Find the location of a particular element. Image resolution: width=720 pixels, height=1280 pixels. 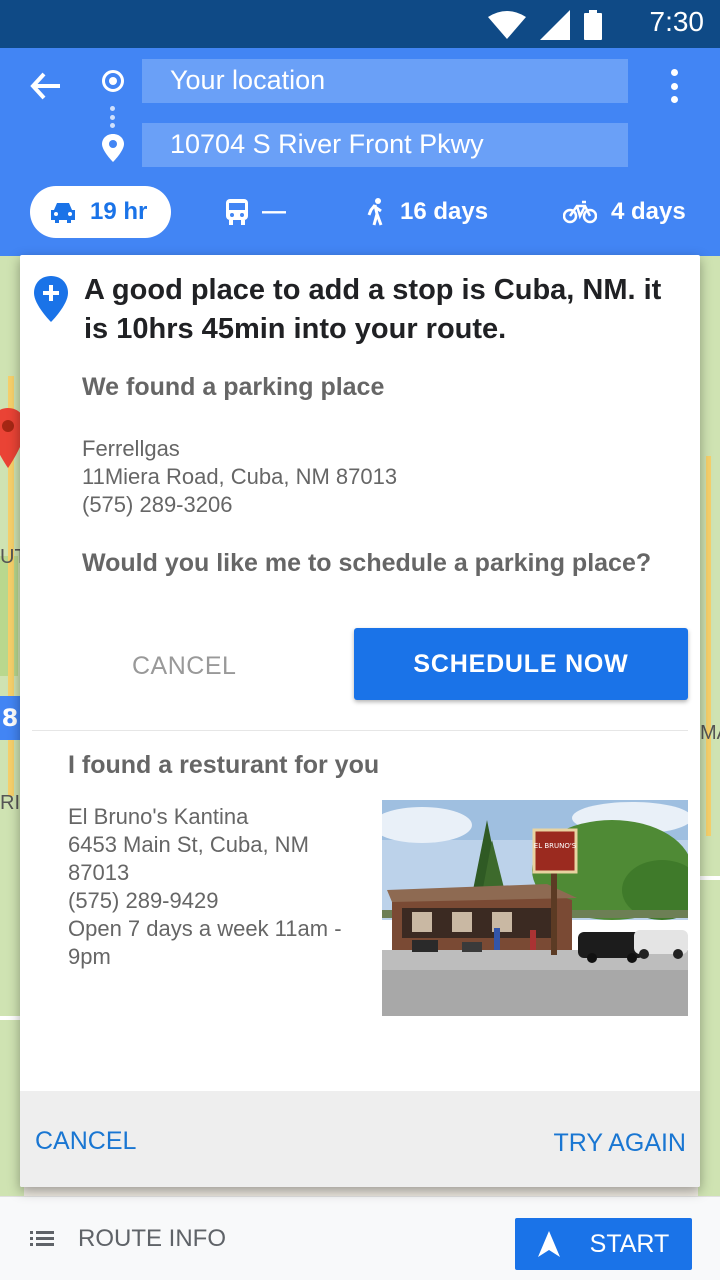

route-dots-icon is located at coordinates (113, 117).